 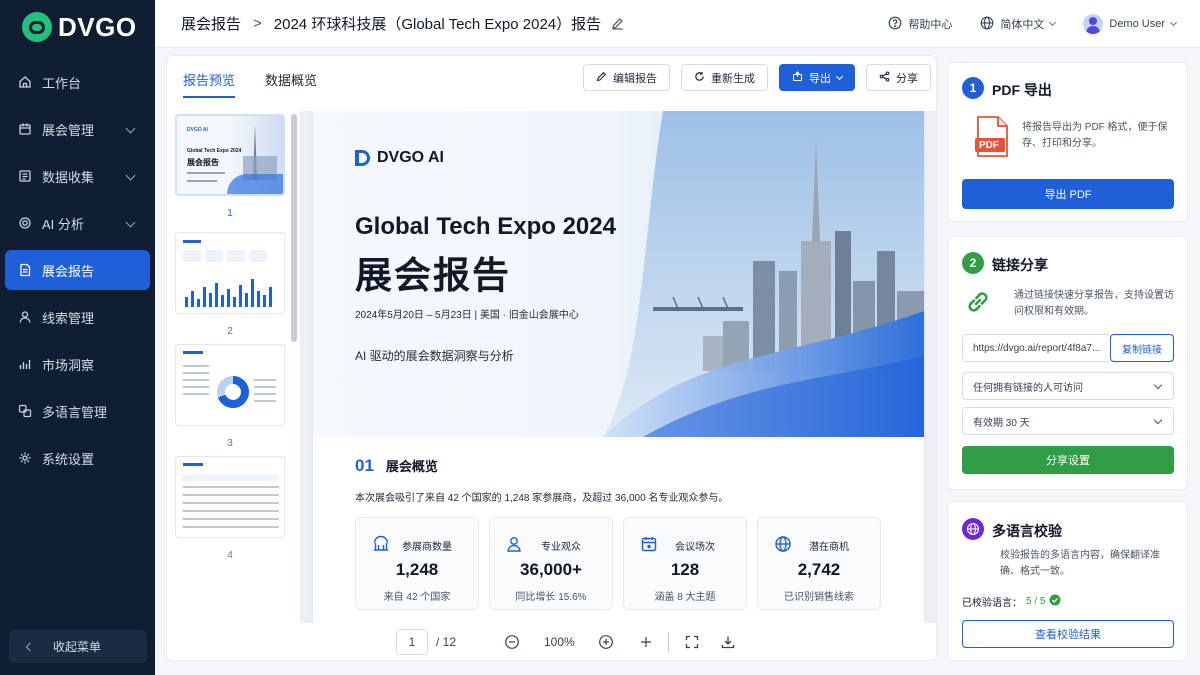 I want to click on check-circle-icon, so click(x=1055, y=601).